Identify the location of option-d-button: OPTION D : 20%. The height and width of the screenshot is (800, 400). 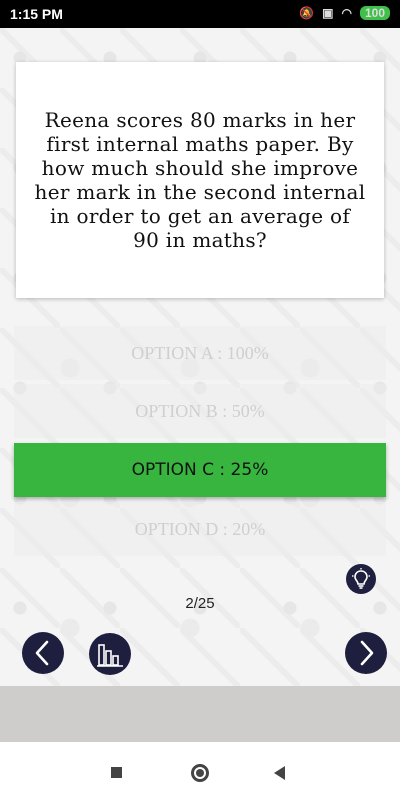
(200, 529).